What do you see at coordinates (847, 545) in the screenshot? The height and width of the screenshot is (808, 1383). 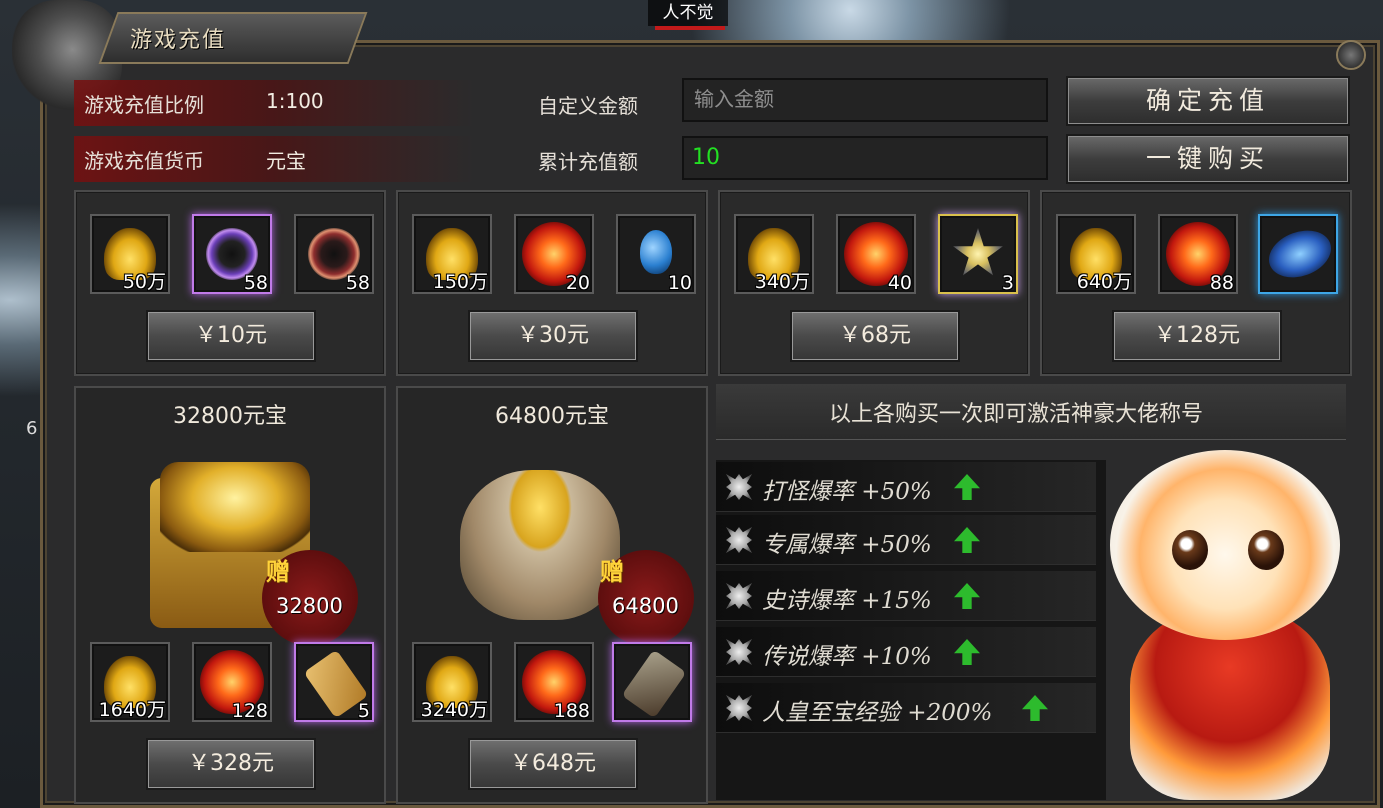 I see `perk-text: 专属爆率 +50%` at bounding box center [847, 545].